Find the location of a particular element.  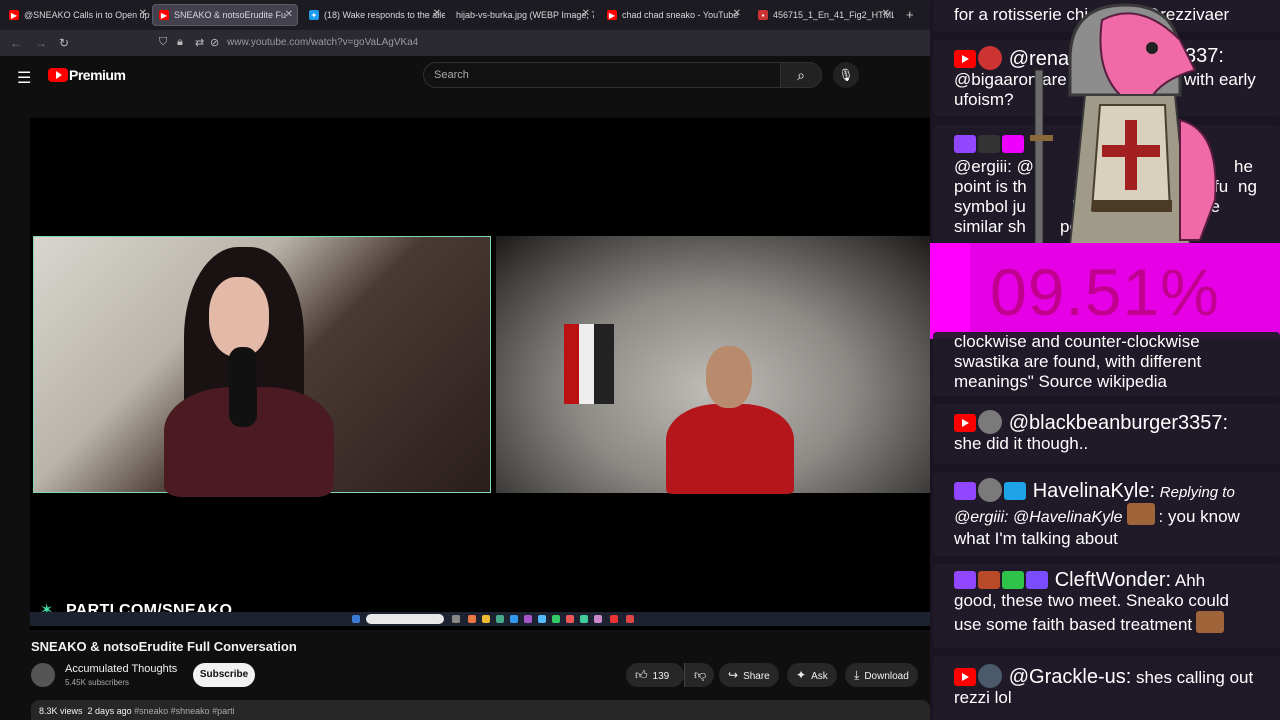

chat-text: rezzi lol is located at coordinates (983, 697).